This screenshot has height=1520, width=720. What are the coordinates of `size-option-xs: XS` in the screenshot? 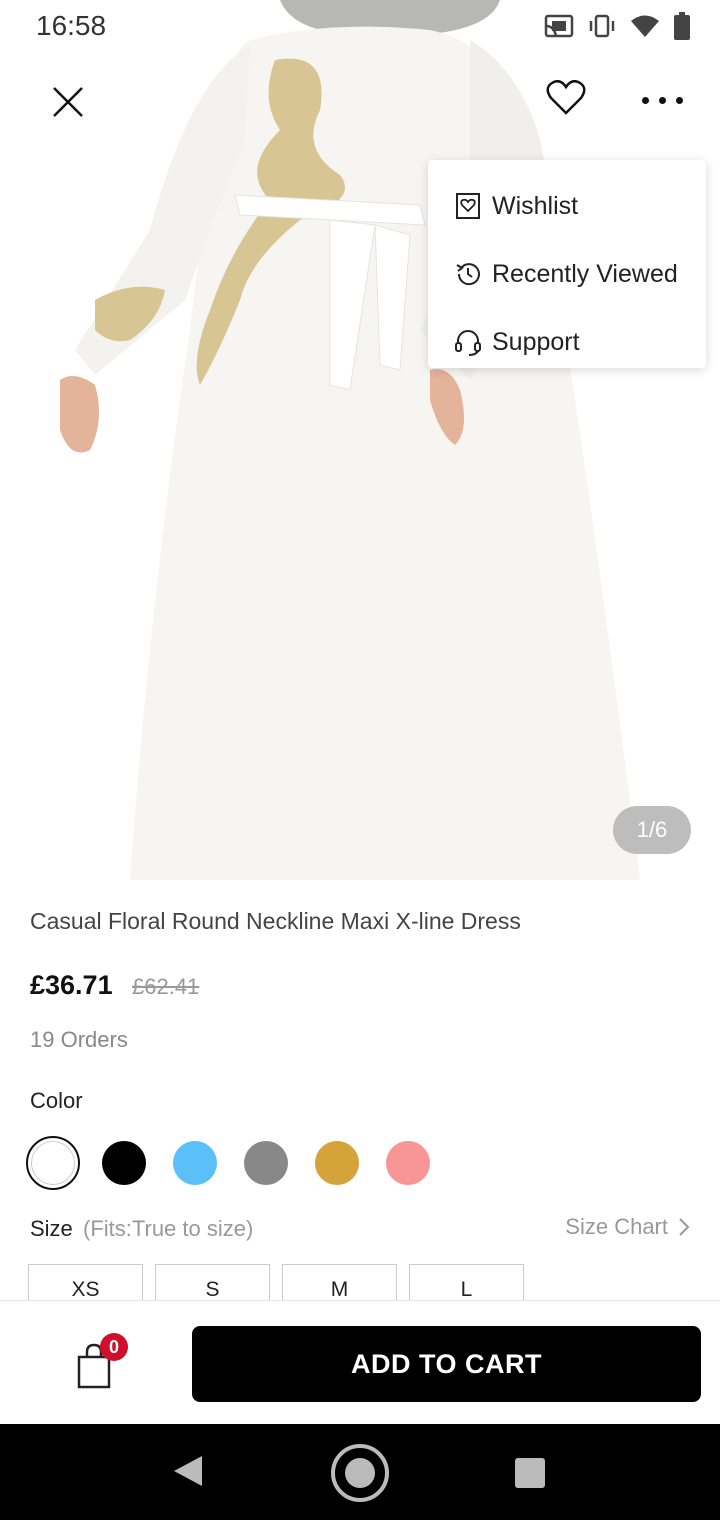 It's located at (85, 1284).